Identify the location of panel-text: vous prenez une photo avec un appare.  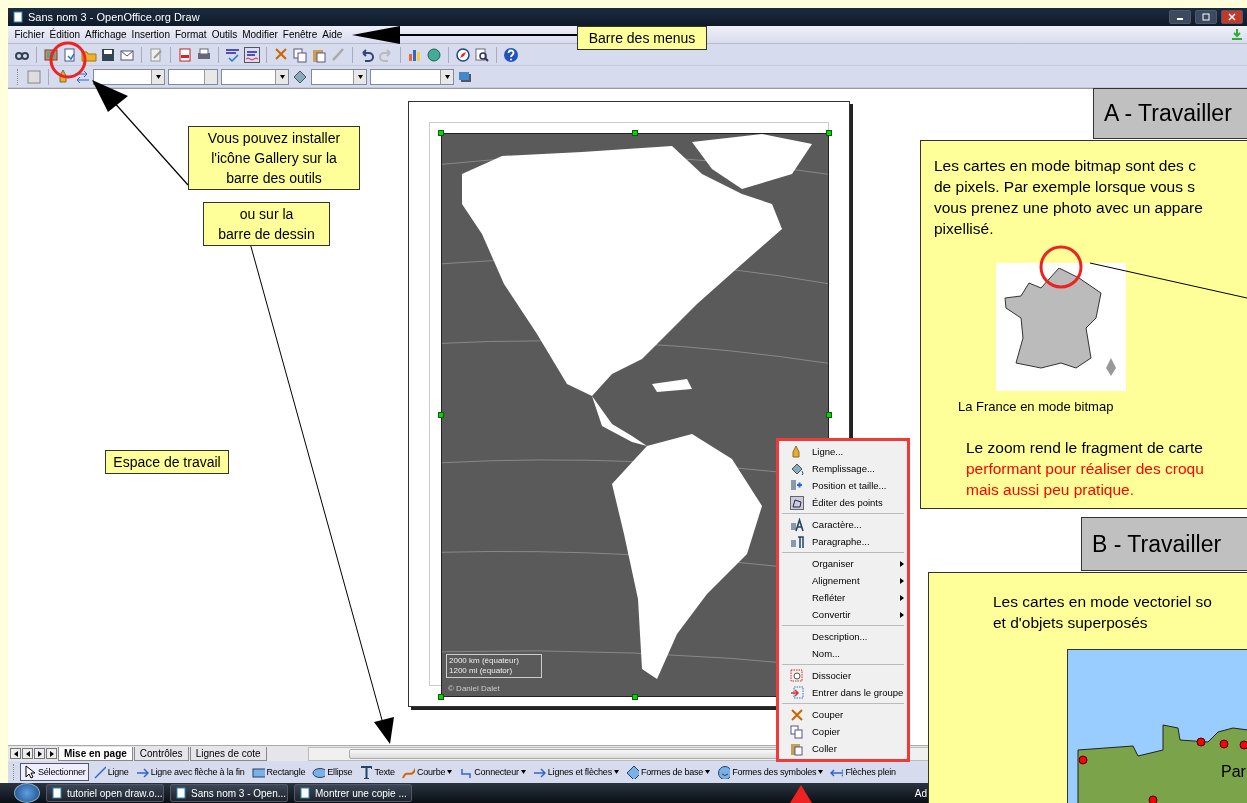
(1068, 208).